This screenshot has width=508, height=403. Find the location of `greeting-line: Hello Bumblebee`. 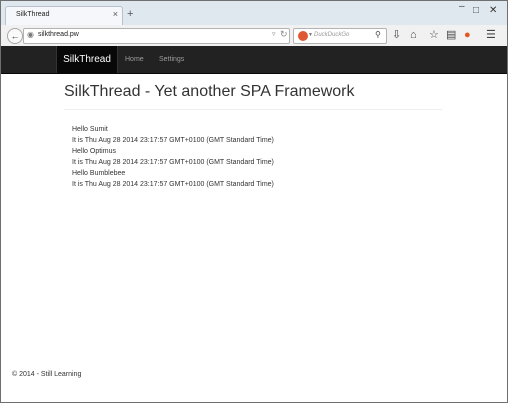

greeting-line: Hello Bumblebee is located at coordinates (99, 173).